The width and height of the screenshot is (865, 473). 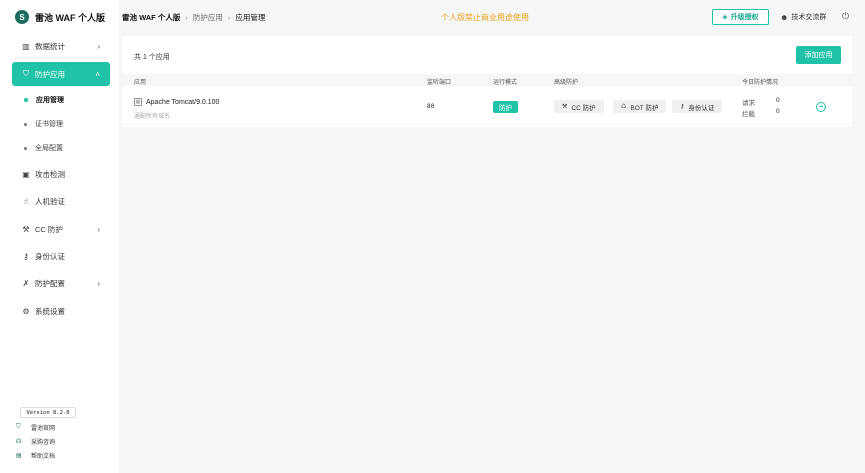 What do you see at coordinates (208, 17) in the screenshot?
I see `breadcrumb-parent: 防护应用` at bounding box center [208, 17].